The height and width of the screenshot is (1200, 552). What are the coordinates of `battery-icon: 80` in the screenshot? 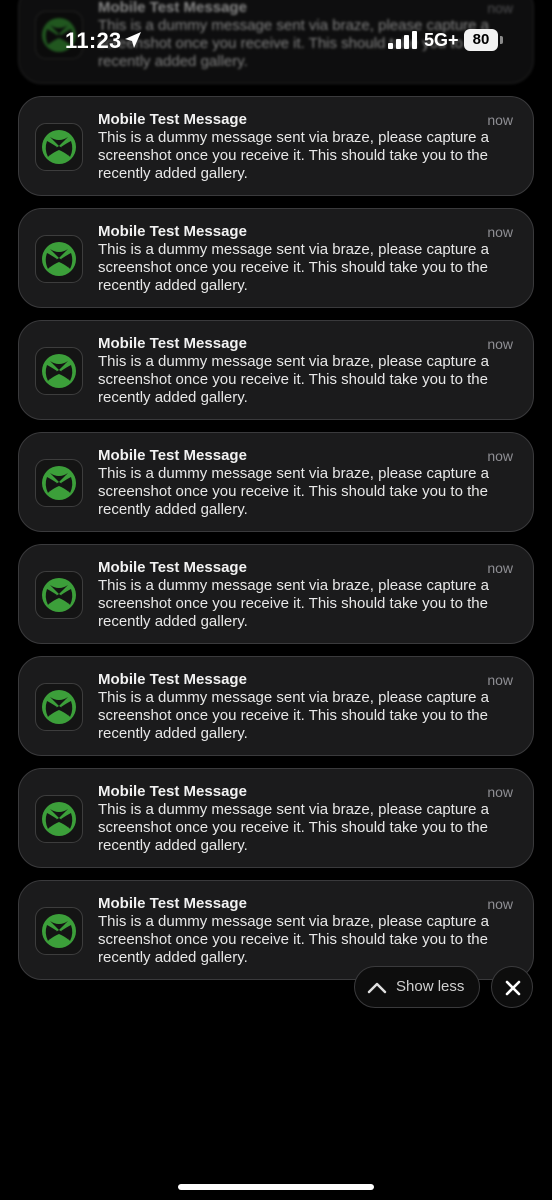 It's located at (483, 40).